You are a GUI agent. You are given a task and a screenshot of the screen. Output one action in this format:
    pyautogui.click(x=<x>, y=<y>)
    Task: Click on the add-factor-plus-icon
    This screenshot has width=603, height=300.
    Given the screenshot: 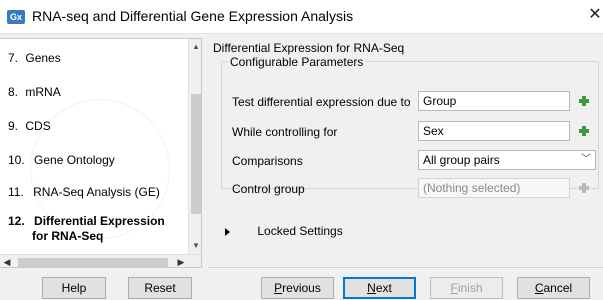 What is the action you would take?
    pyautogui.click(x=584, y=101)
    